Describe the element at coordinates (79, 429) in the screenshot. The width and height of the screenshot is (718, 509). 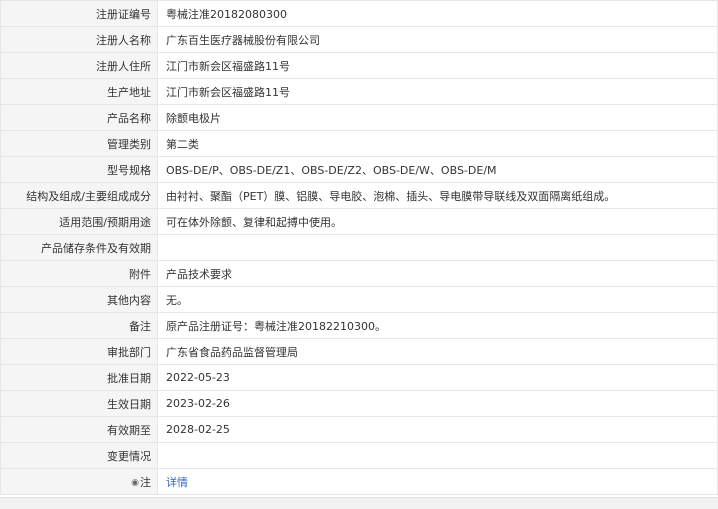
I see `field-label-valid-until: 有效期至` at that location.